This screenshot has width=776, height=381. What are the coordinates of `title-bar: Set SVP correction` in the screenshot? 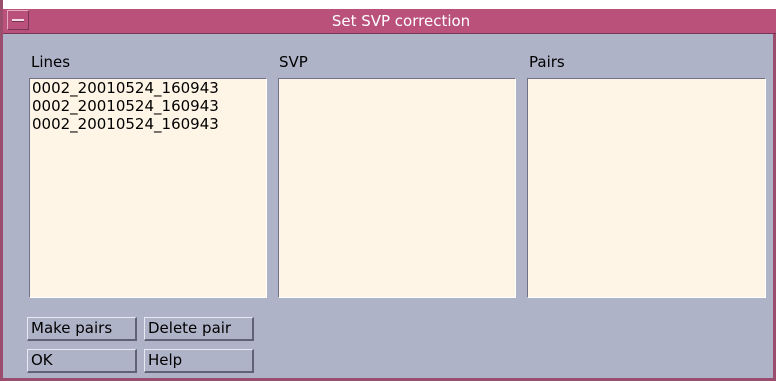 It's located at (389, 17).